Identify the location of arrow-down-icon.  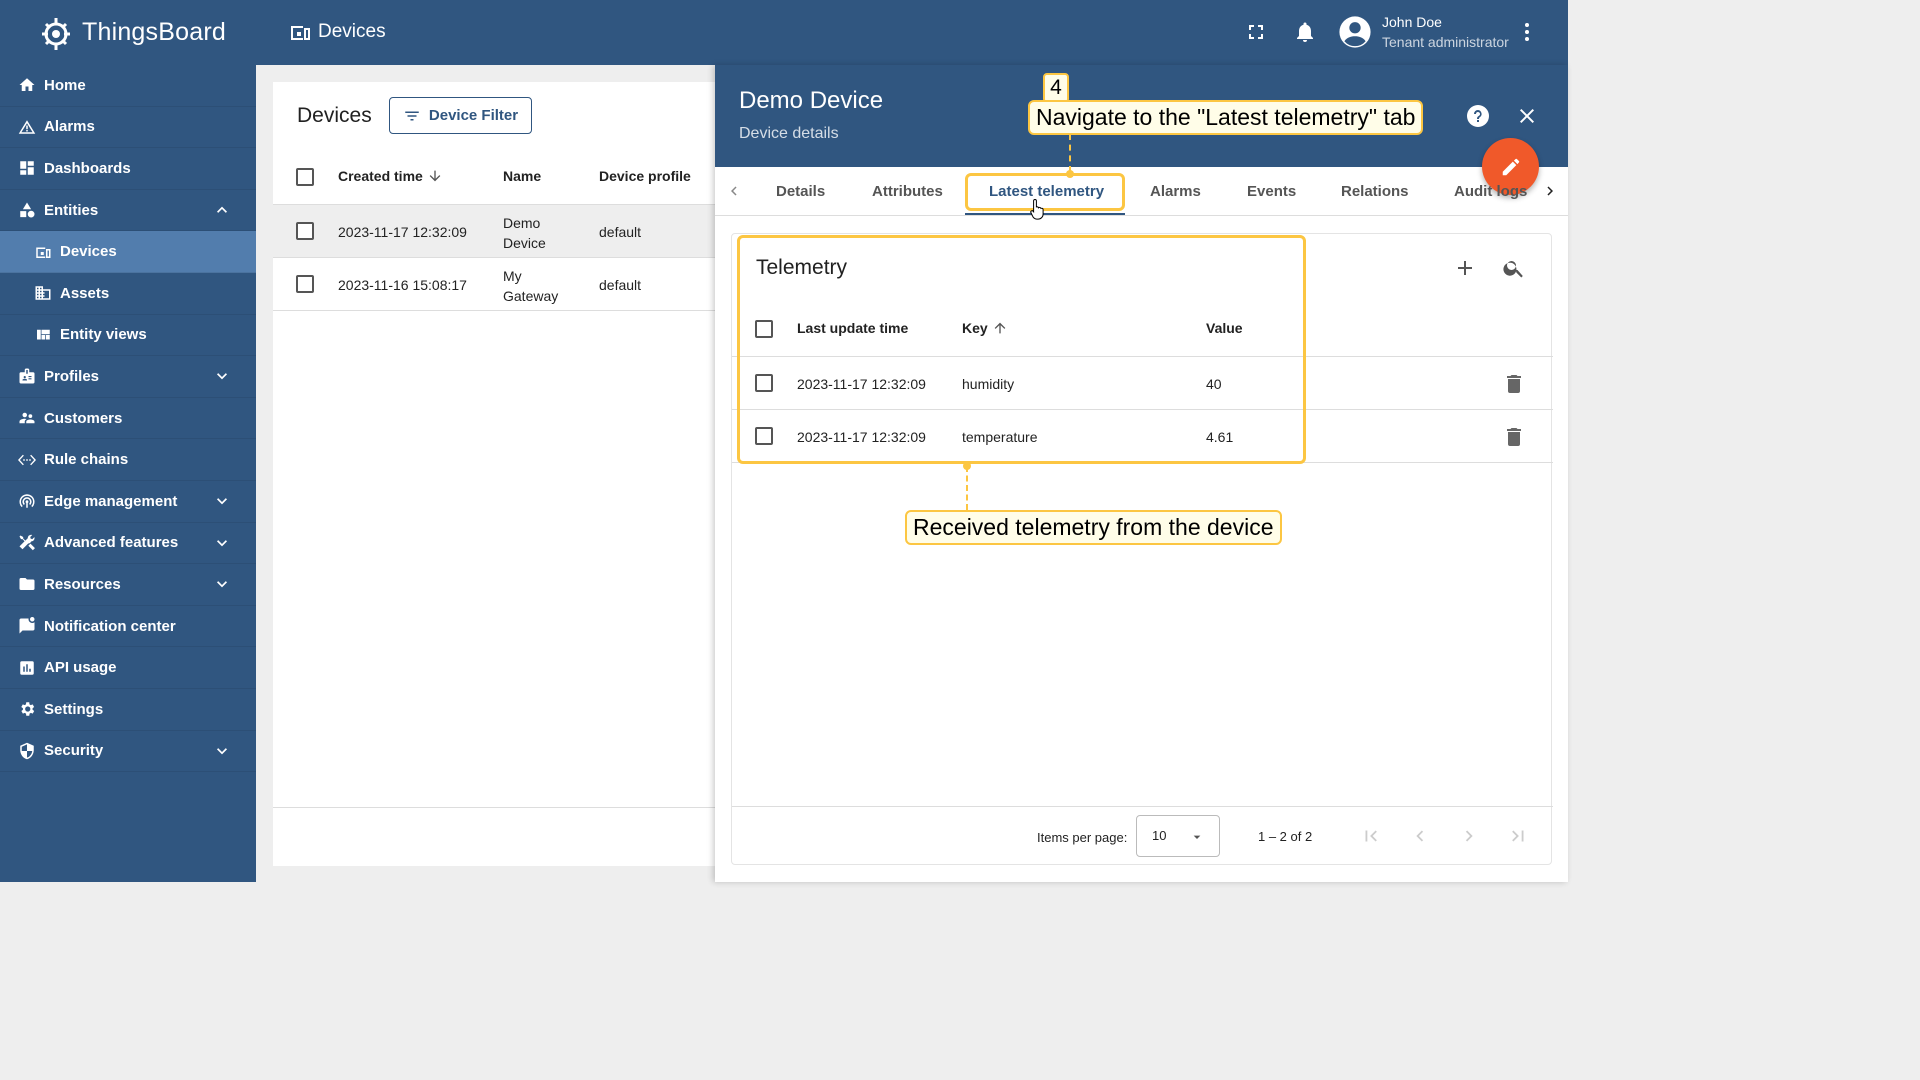
(435, 176).